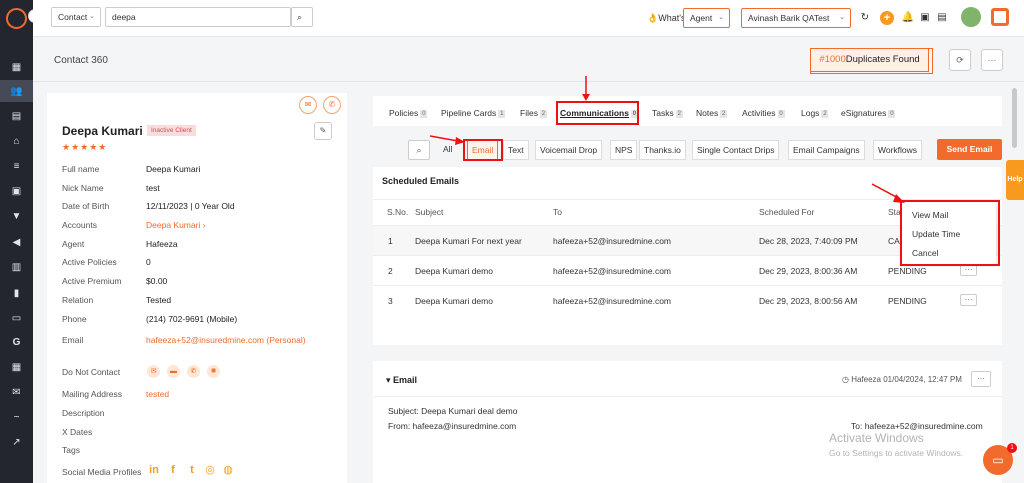 The image size is (1024, 483). I want to click on avatar, so click(971, 17).